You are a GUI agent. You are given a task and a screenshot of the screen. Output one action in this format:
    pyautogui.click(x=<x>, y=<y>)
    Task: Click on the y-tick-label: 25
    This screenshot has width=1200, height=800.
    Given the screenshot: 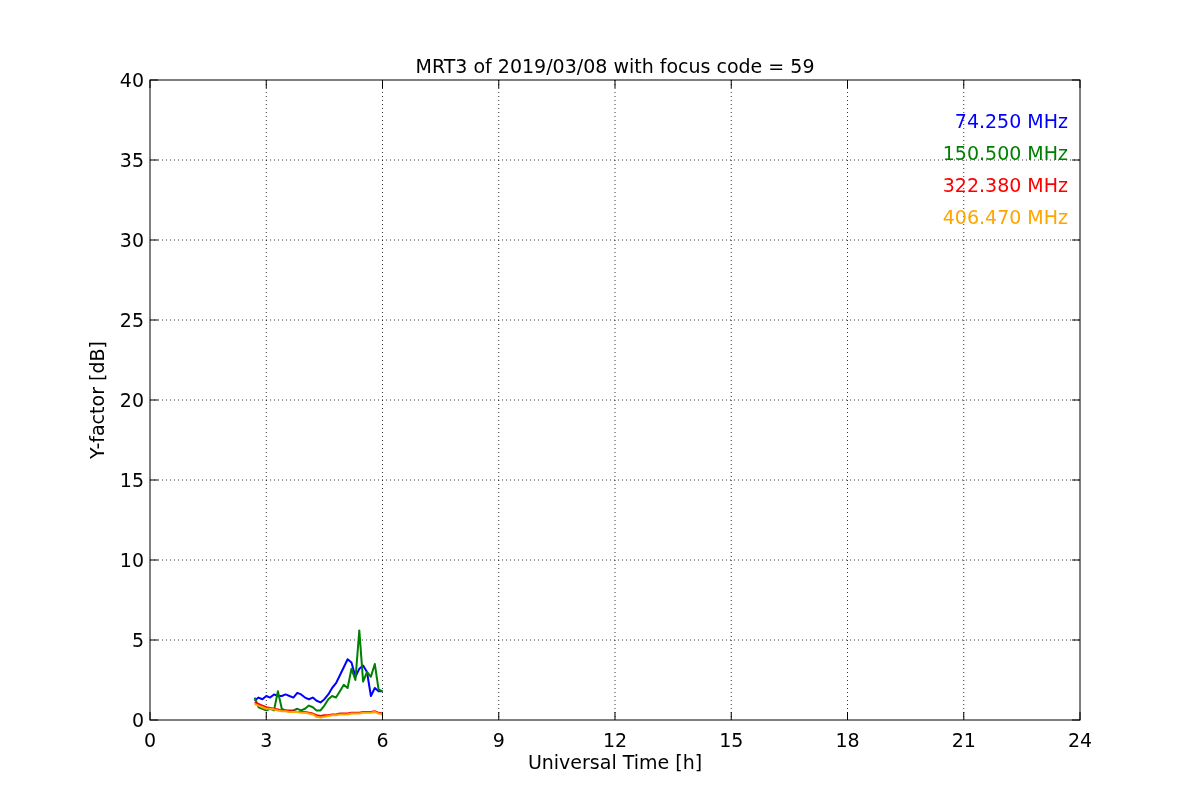 What is the action you would take?
    pyautogui.click(x=131, y=320)
    